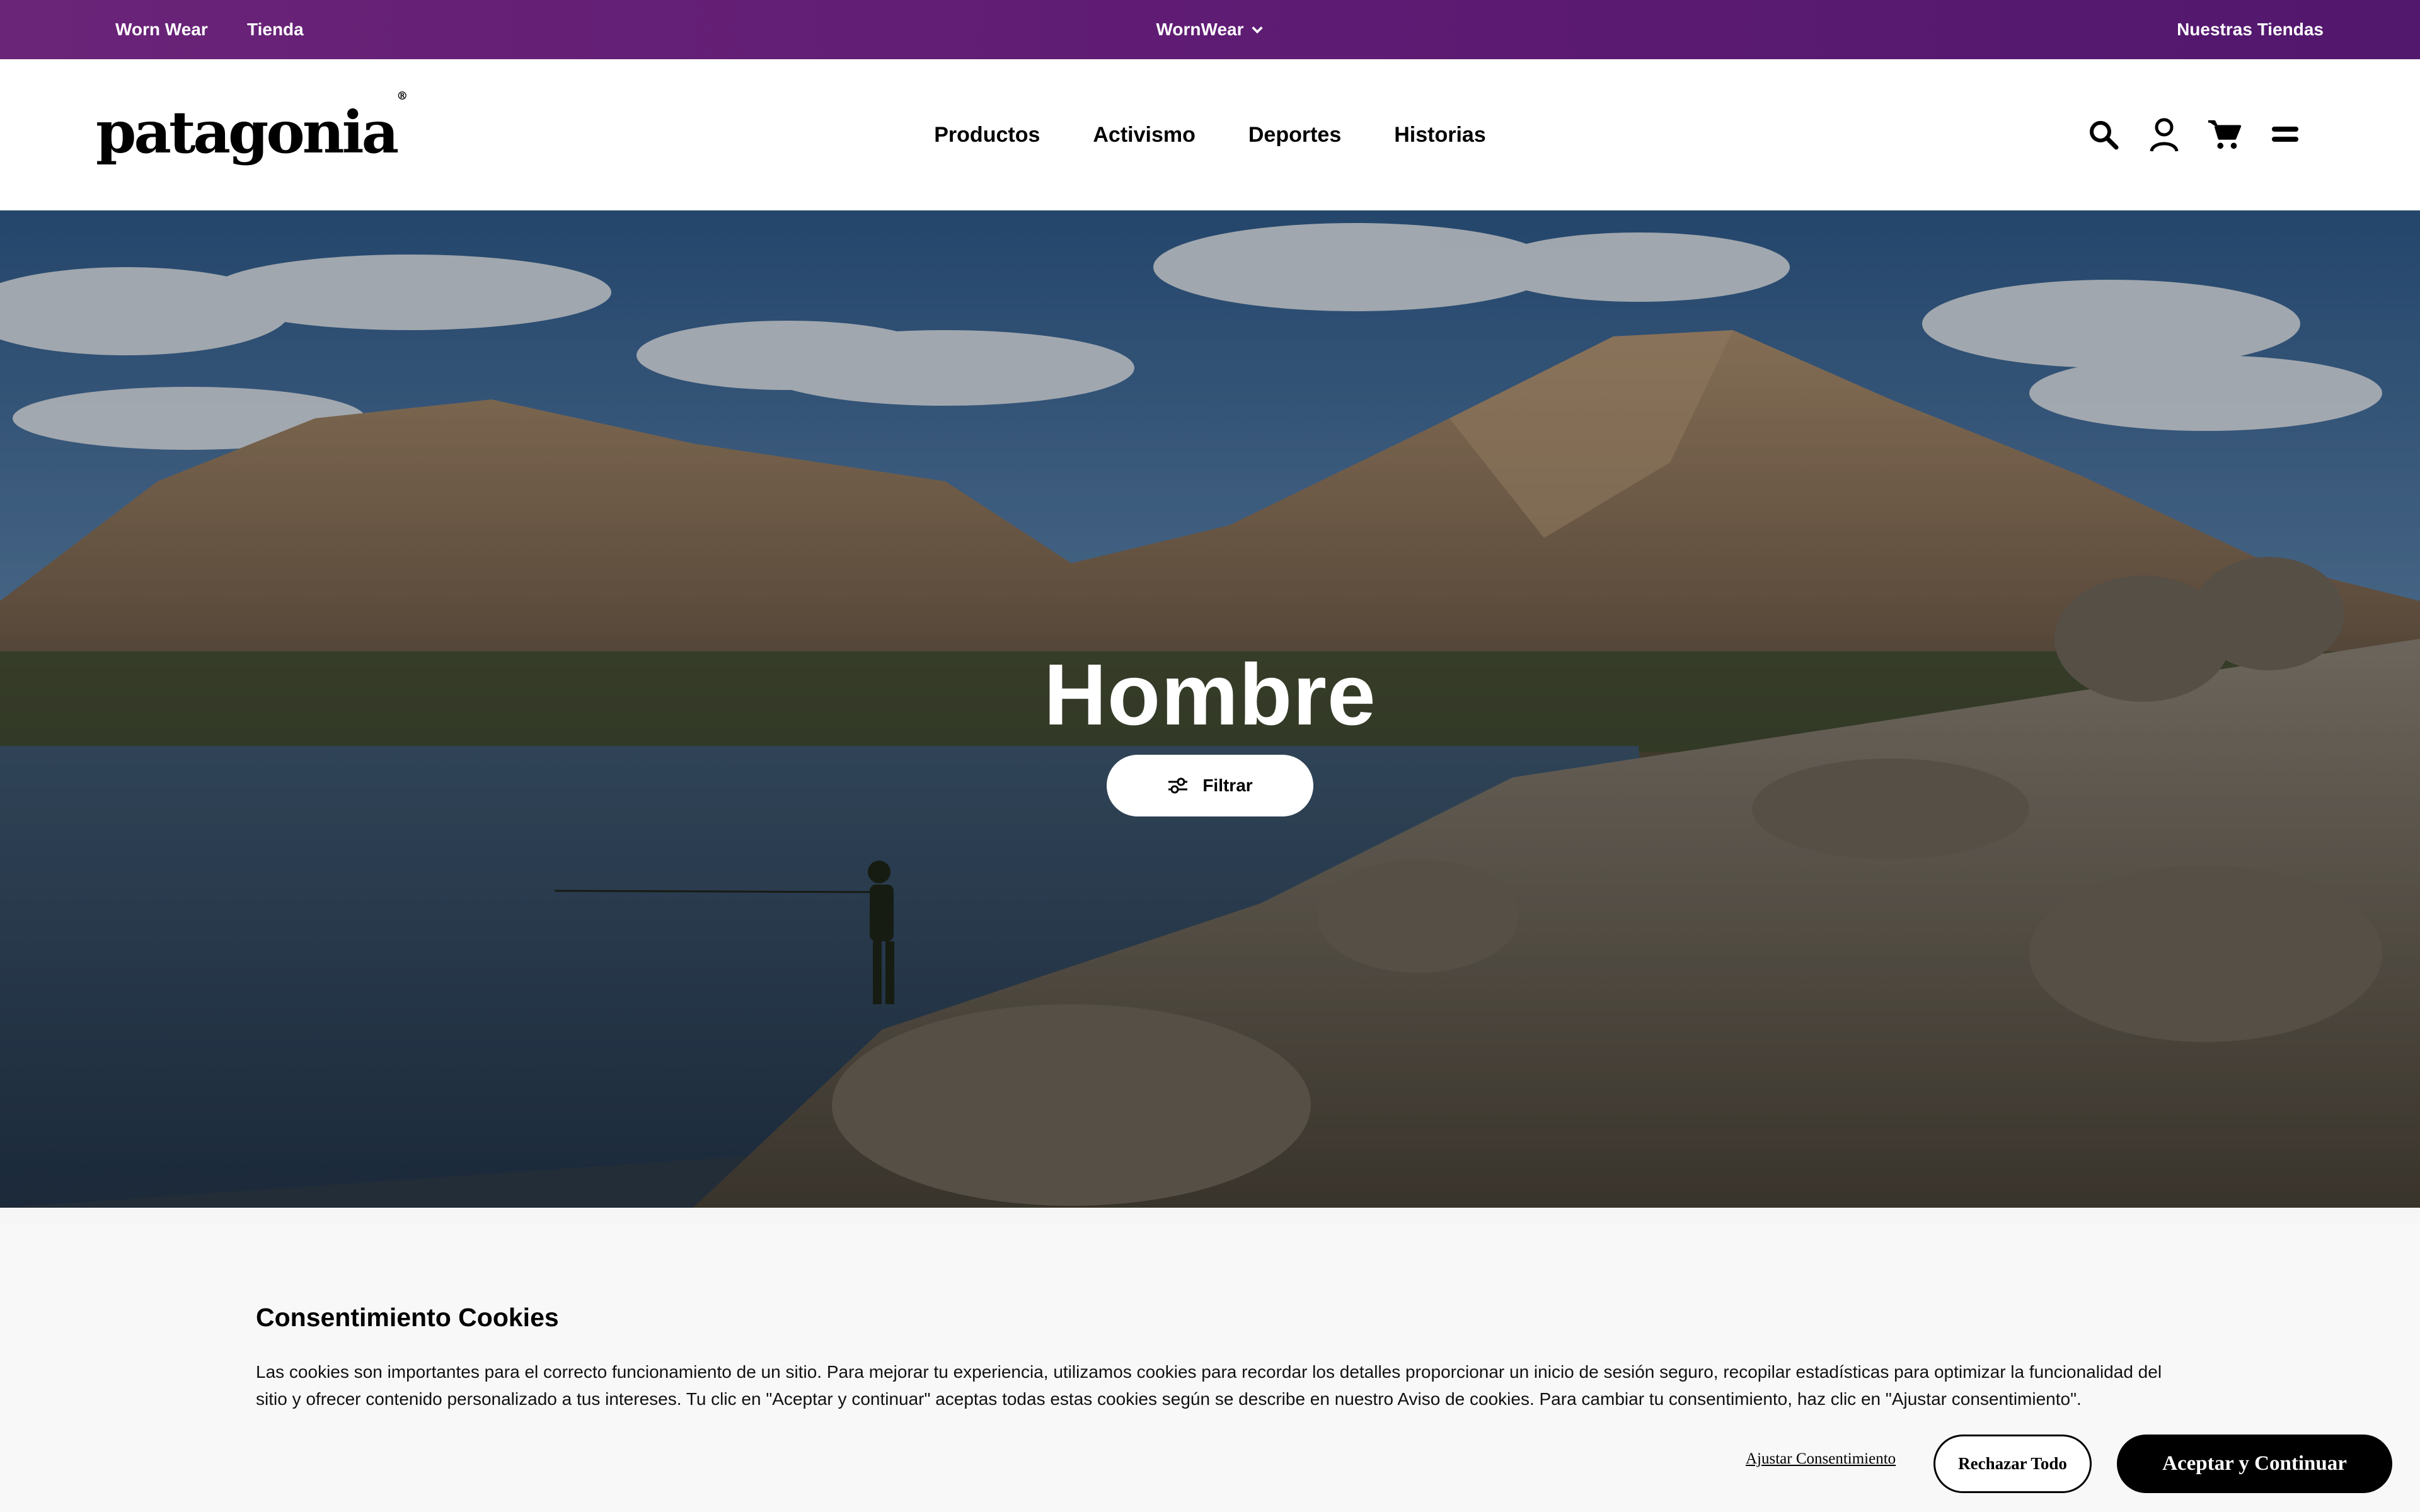  I want to click on account-icon, so click(2164, 134).